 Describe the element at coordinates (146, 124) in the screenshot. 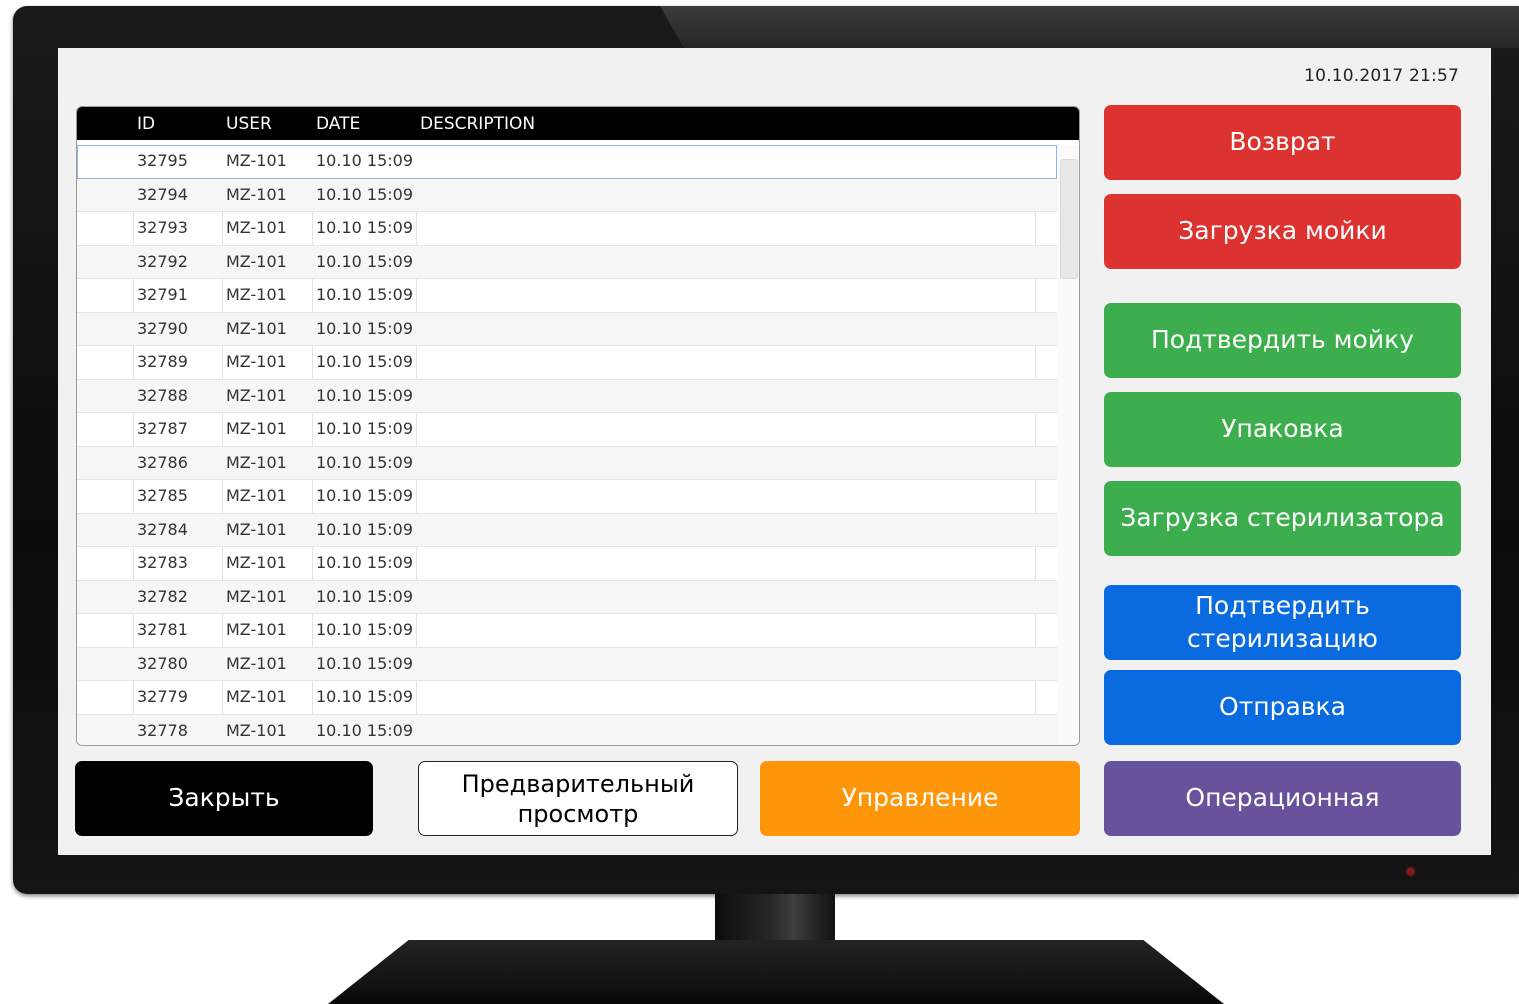

I see `column-header-id: ID` at that location.